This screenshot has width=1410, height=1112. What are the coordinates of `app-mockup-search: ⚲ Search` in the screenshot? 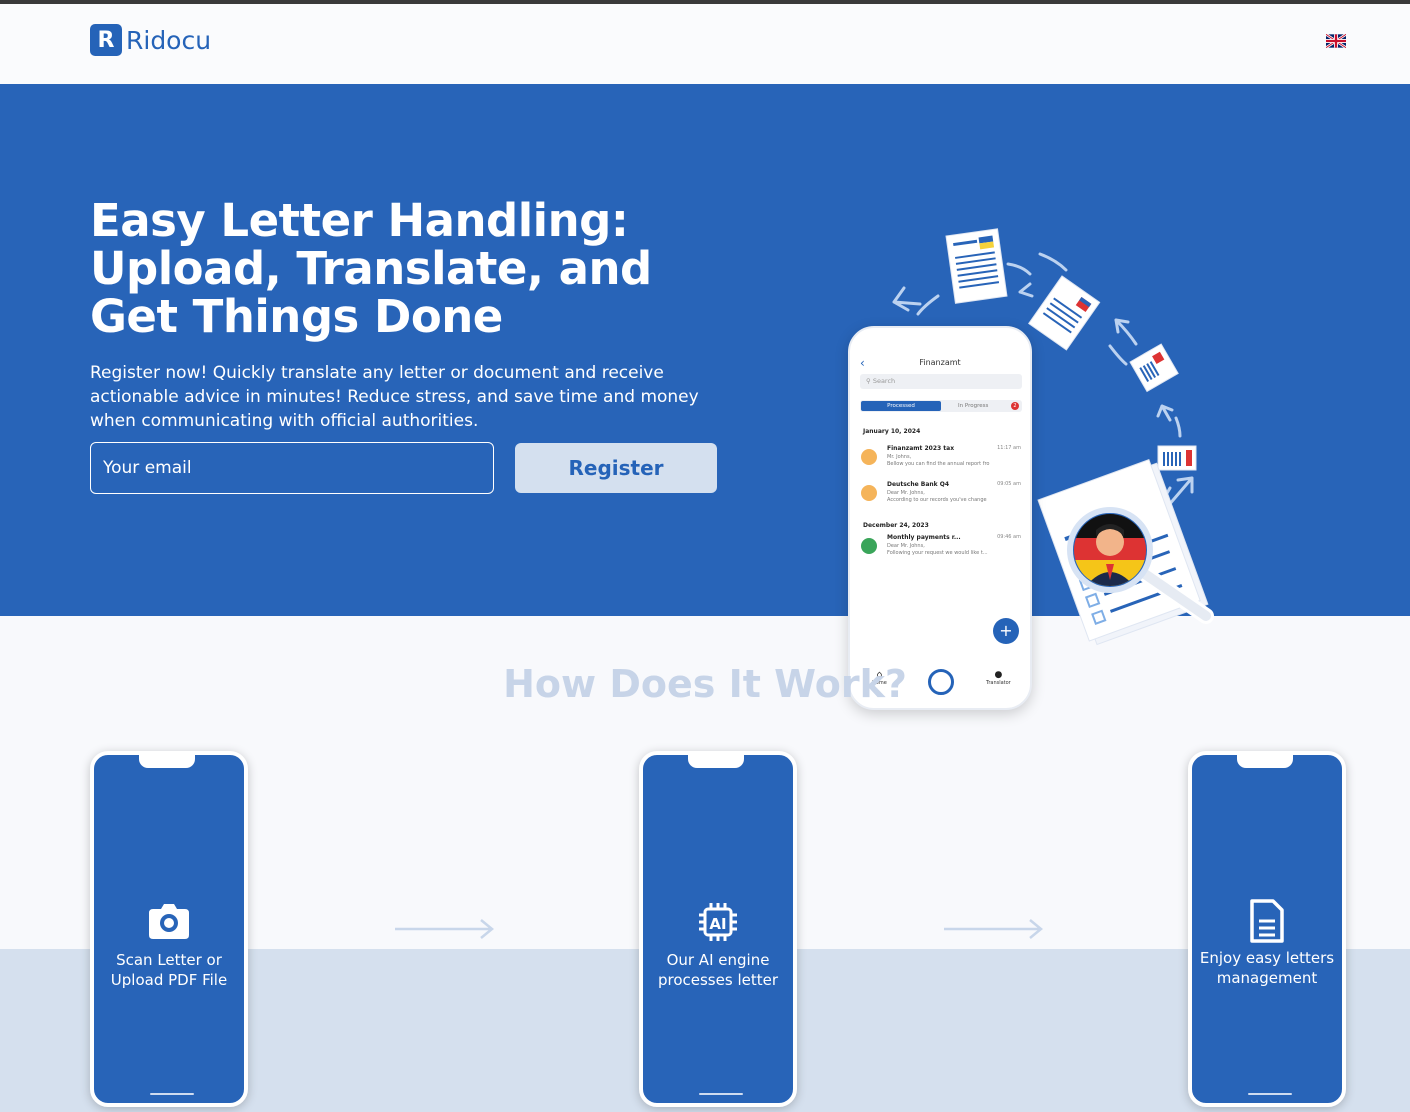 It's located at (941, 381).